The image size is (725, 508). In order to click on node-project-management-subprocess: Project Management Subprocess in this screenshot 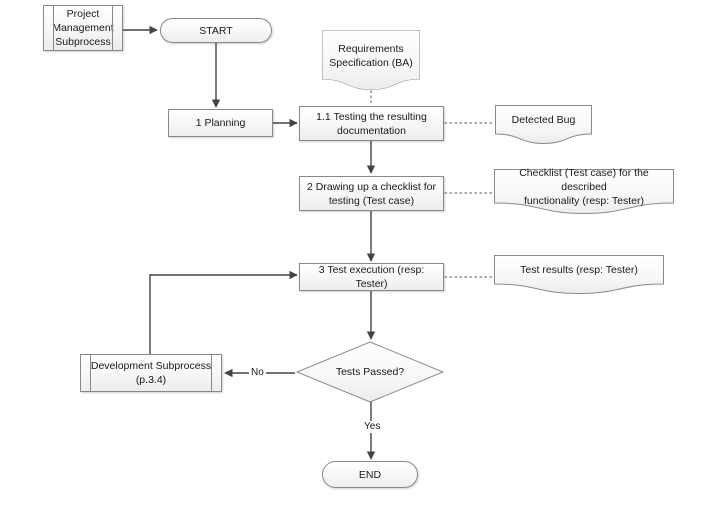, I will do `click(83, 28)`.